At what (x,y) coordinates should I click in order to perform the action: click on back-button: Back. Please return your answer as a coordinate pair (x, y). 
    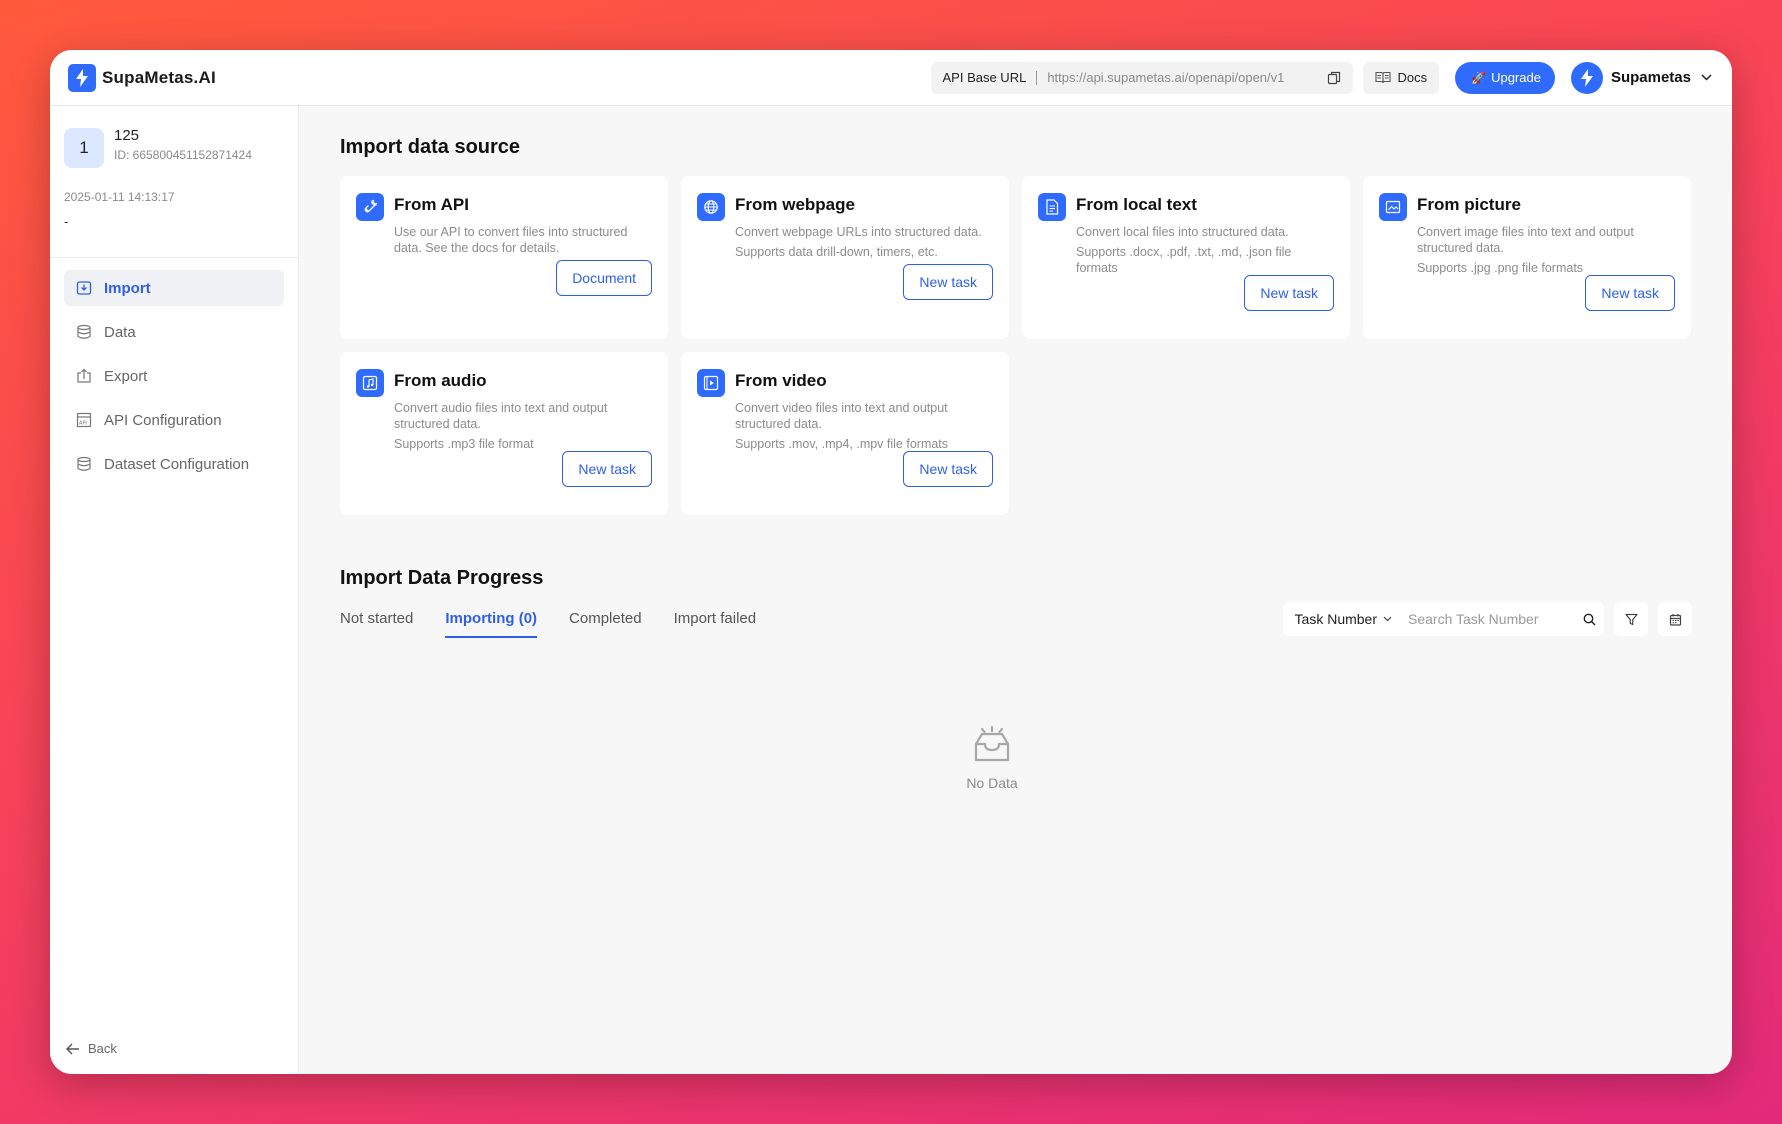
    Looking at the image, I should click on (91, 1048).